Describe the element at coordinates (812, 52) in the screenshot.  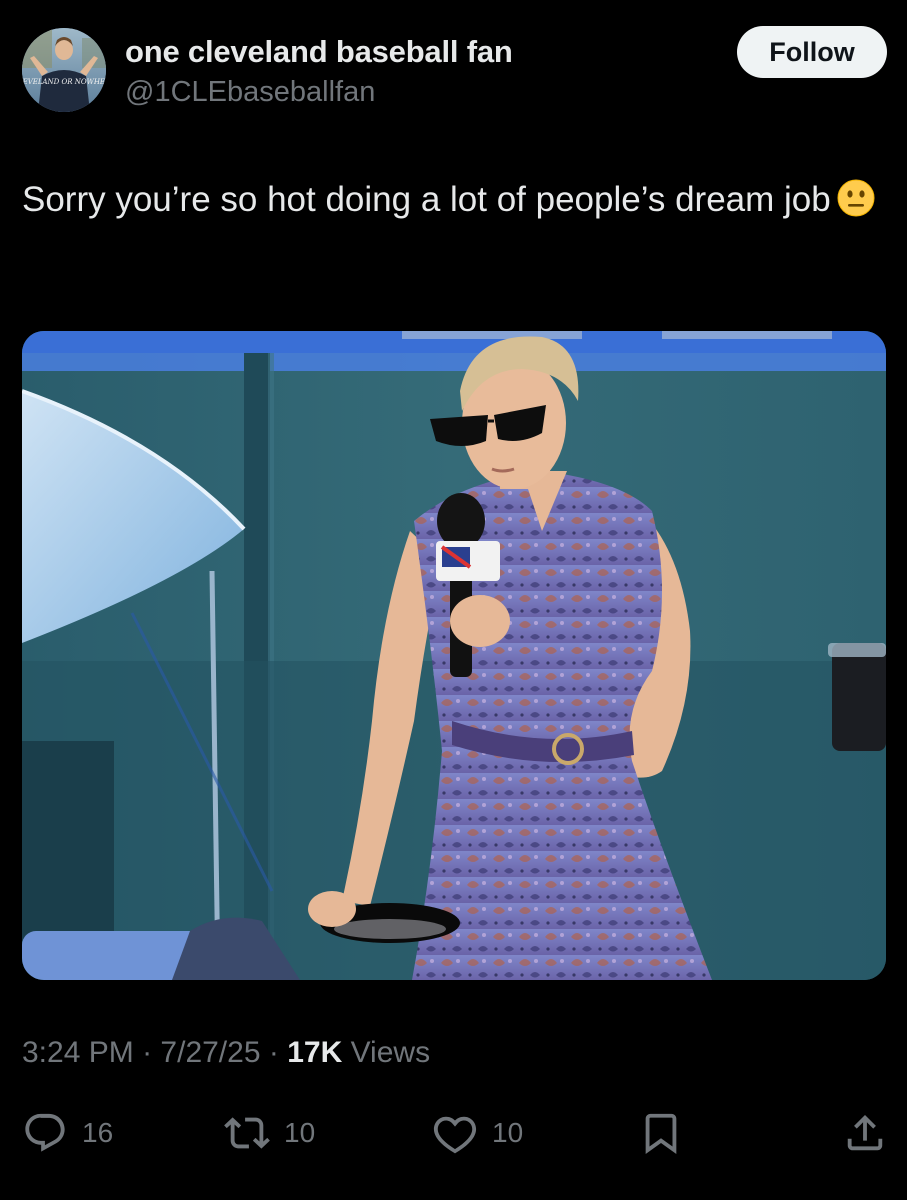
I see `follow-button: Follow` at that location.